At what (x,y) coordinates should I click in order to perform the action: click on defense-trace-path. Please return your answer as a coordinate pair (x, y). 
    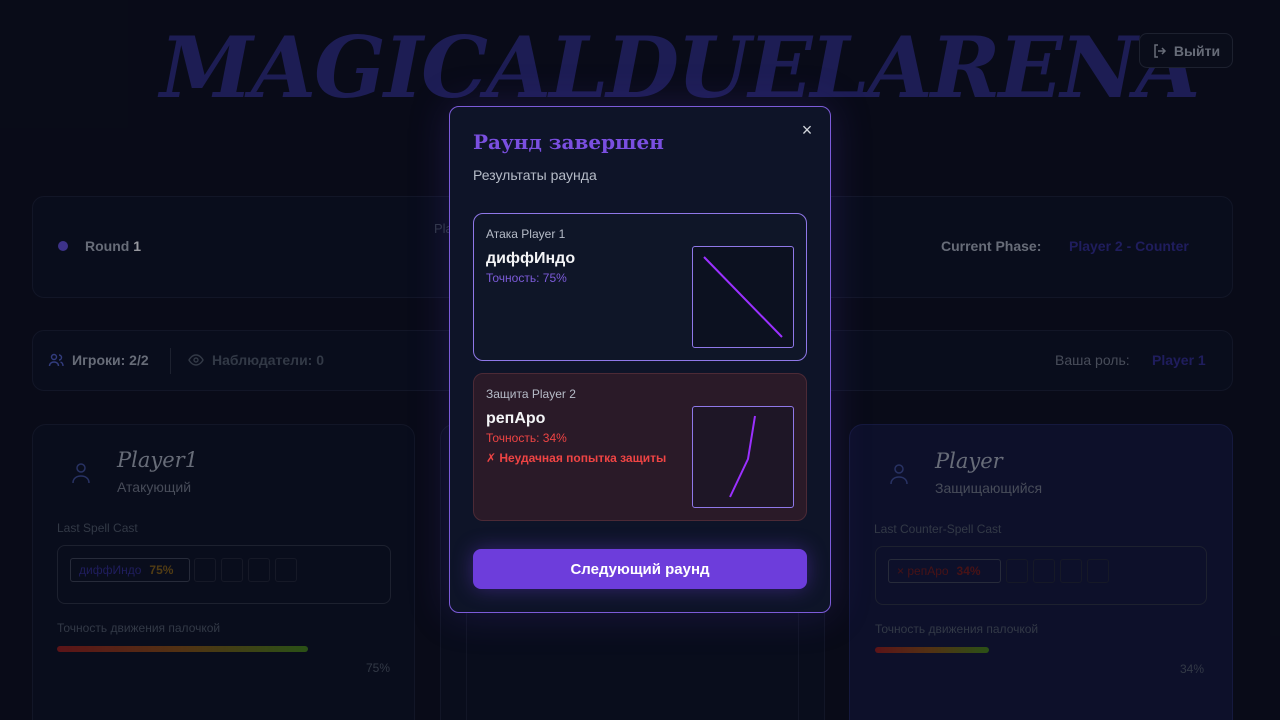
    Looking at the image, I should click on (742, 456).